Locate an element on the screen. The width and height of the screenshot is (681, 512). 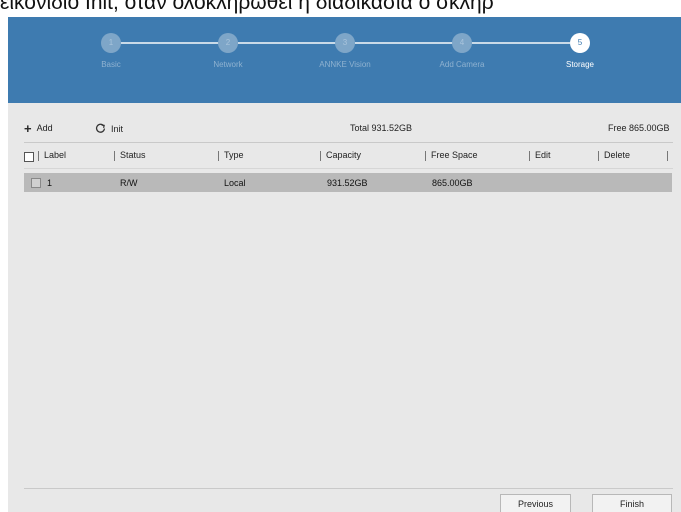
init-label: Init is located at coordinates (117, 128).